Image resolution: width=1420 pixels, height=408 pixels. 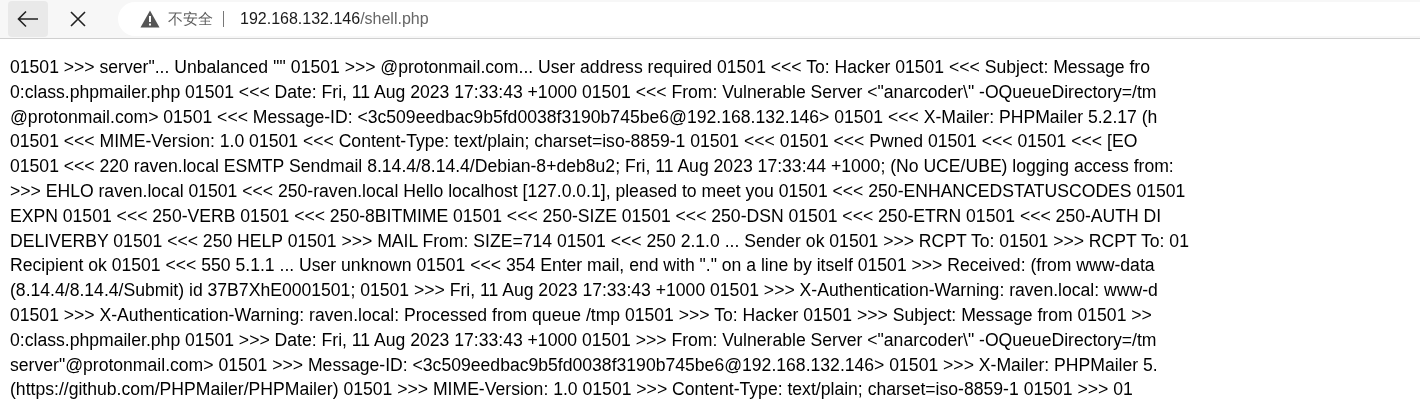 I want to click on output-line: 01501 >>> server"... Unbalanced '"' 01501 >>> @protonmail.com... User address required 01501 <<< To: Hacker 01501 <<< Subject: Message fro, so click(x=580, y=67).